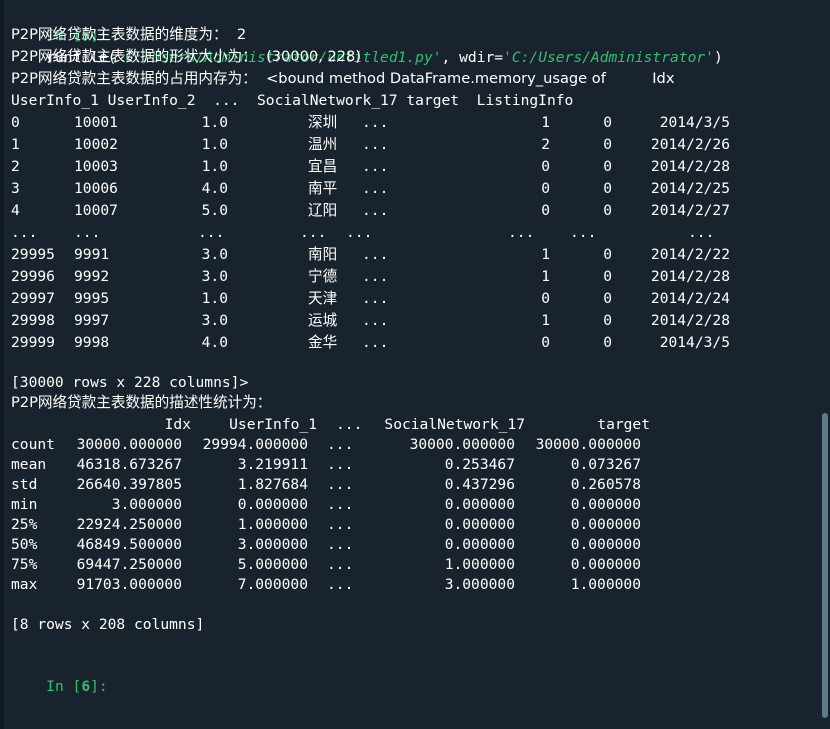 The width and height of the screenshot is (830, 729). What do you see at coordinates (323, 144) in the screenshot?
I see `cell-userinfo2: 温州` at bounding box center [323, 144].